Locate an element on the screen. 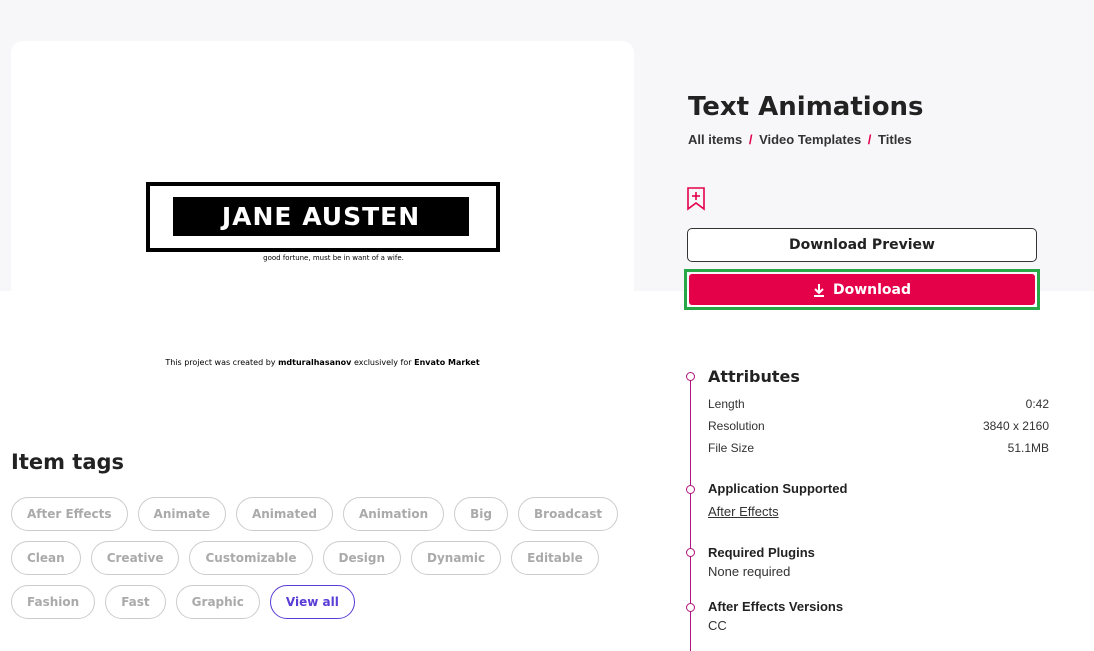 This screenshot has height=651, width=1094. ae-versions-value: CC is located at coordinates (717, 625).